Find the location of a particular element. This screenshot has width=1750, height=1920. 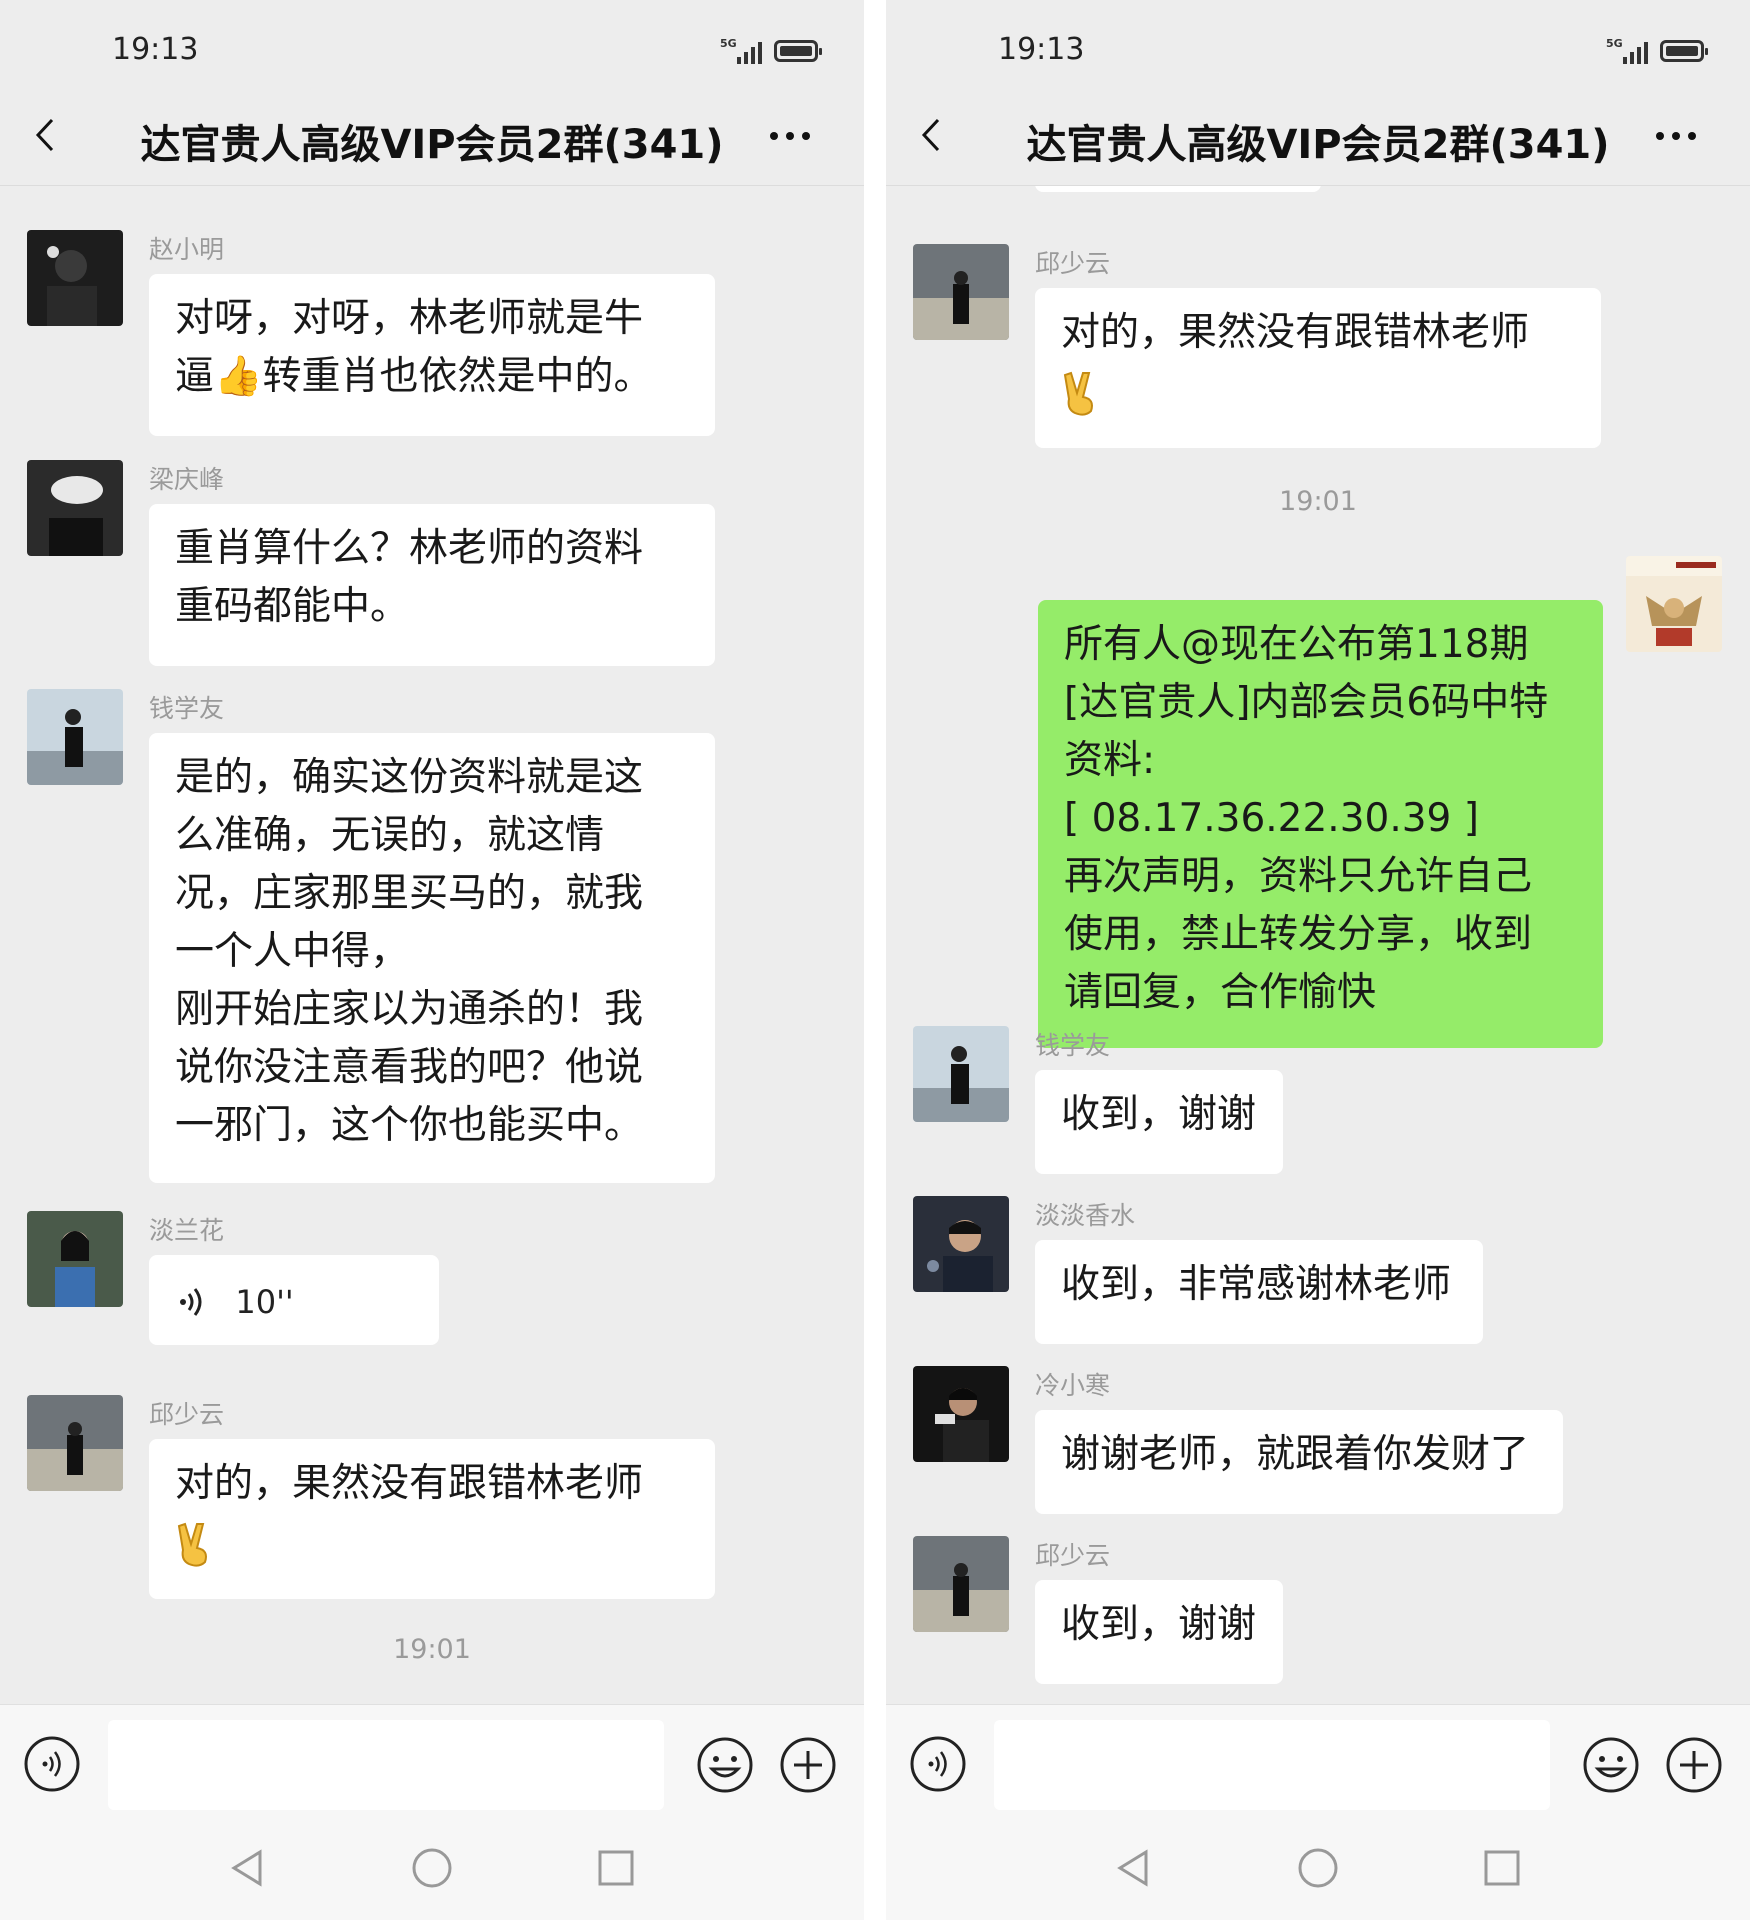

voice-message-bubble: 10'' is located at coordinates (294, 1300).